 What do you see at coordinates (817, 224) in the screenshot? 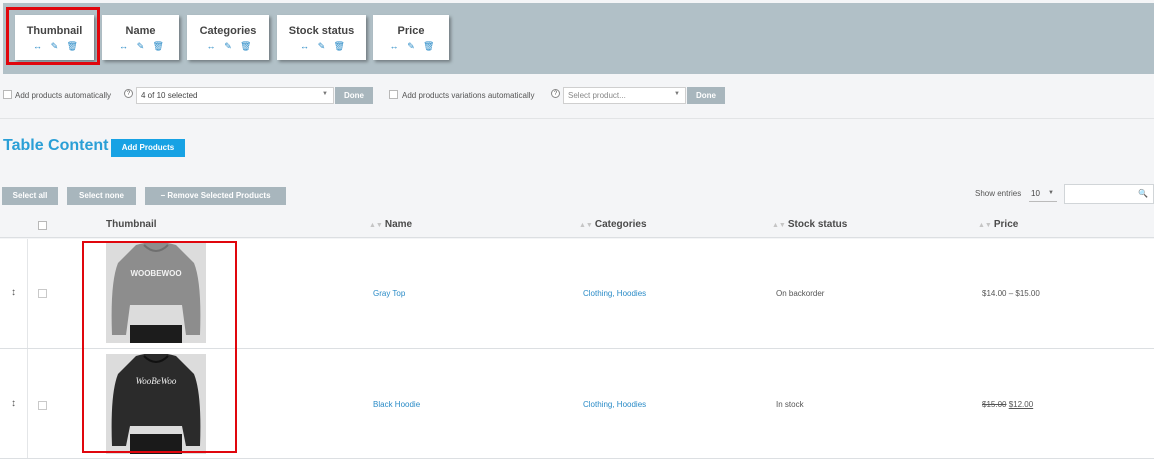
I see `header-stock-status-label: Stock status` at bounding box center [817, 224].